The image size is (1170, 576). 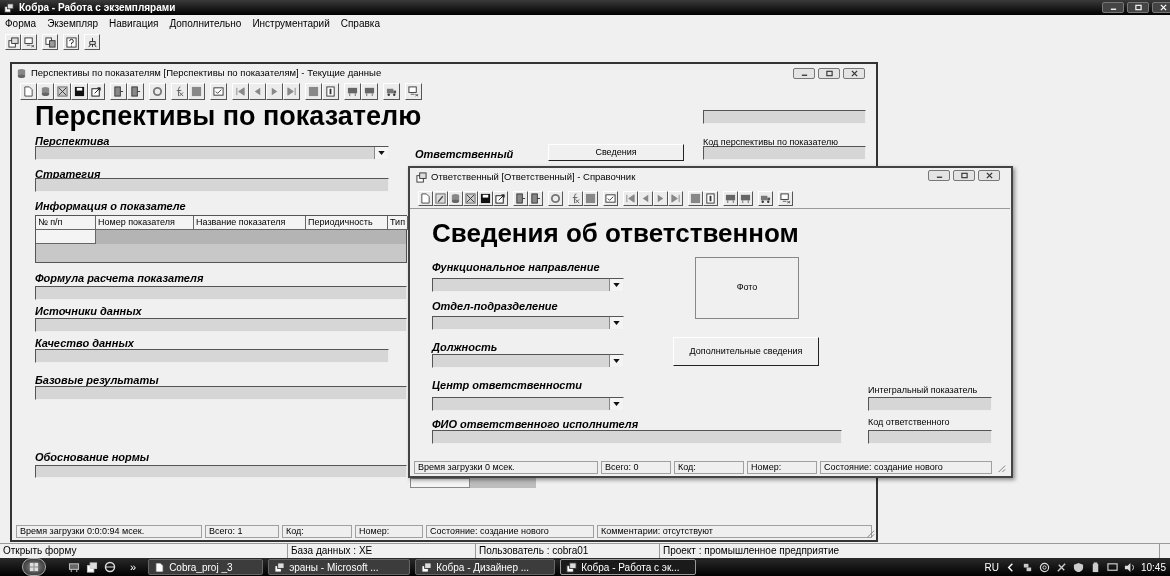 What do you see at coordinates (145, 223) in the screenshot?
I see `column-header: Номер показателя` at bounding box center [145, 223].